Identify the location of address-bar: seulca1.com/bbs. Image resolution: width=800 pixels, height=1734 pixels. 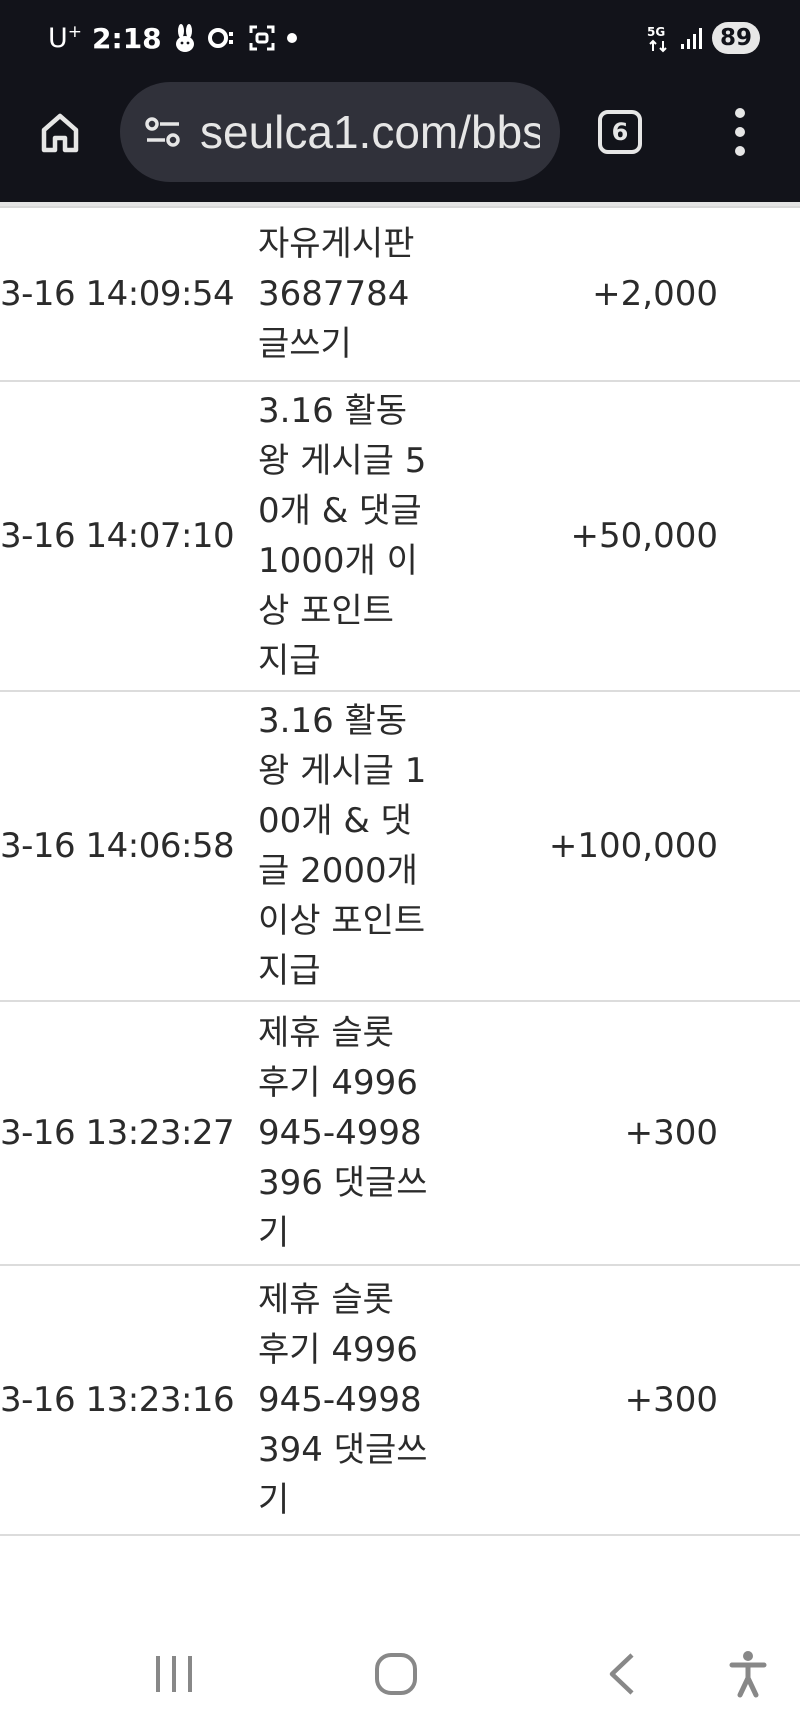
(340, 132).